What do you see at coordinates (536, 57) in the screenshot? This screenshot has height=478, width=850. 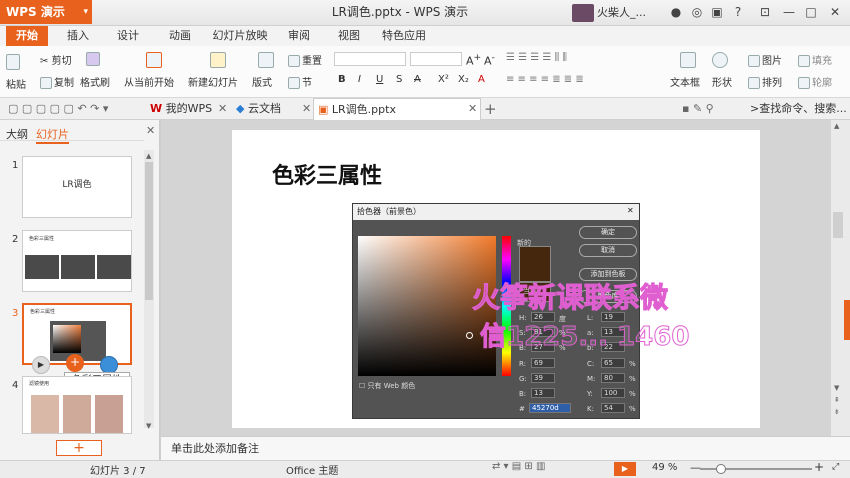 I see `list-icons: ☰ ☰ ☰ ☰ ⫼ ⫼` at bounding box center [536, 57].